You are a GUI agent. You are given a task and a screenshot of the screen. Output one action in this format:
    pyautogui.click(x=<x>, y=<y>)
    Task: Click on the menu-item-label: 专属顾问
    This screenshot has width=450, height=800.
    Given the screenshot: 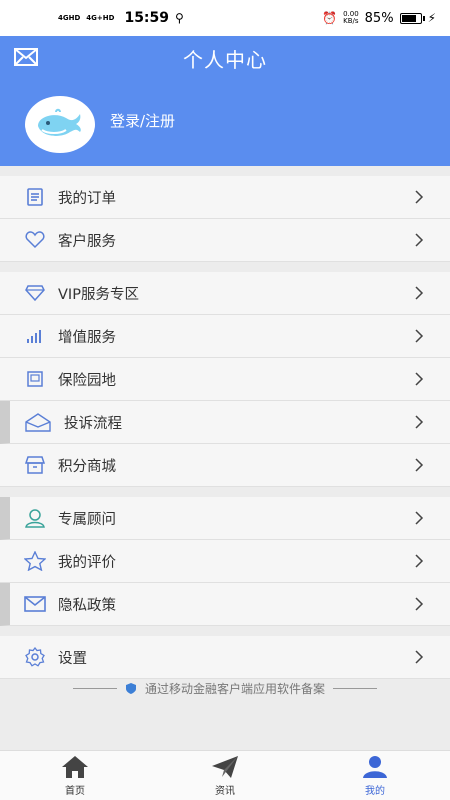 What is the action you would take?
    pyautogui.click(x=87, y=519)
    